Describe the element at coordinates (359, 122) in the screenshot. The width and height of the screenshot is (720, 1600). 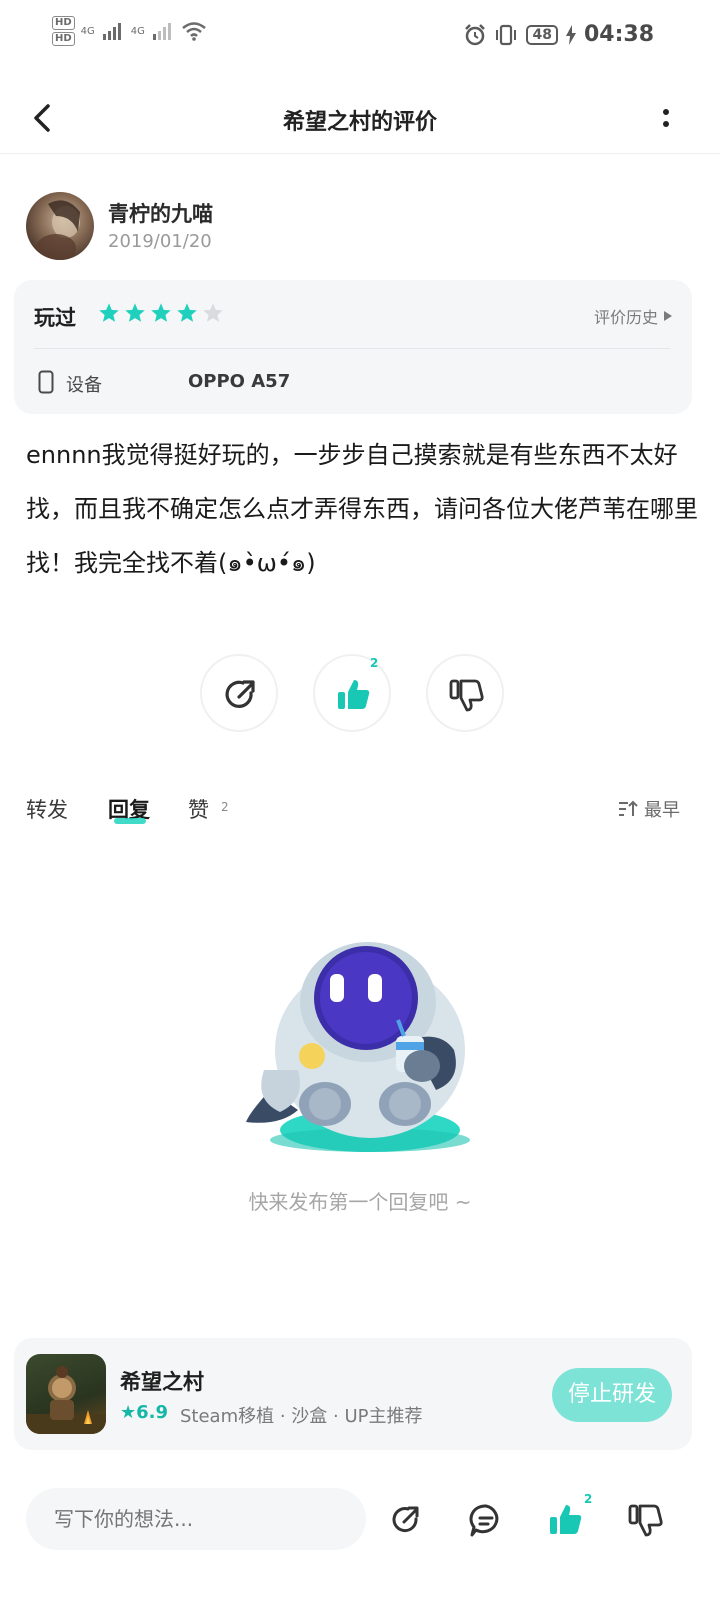
I see `page-title: 希望之村的评价` at that location.